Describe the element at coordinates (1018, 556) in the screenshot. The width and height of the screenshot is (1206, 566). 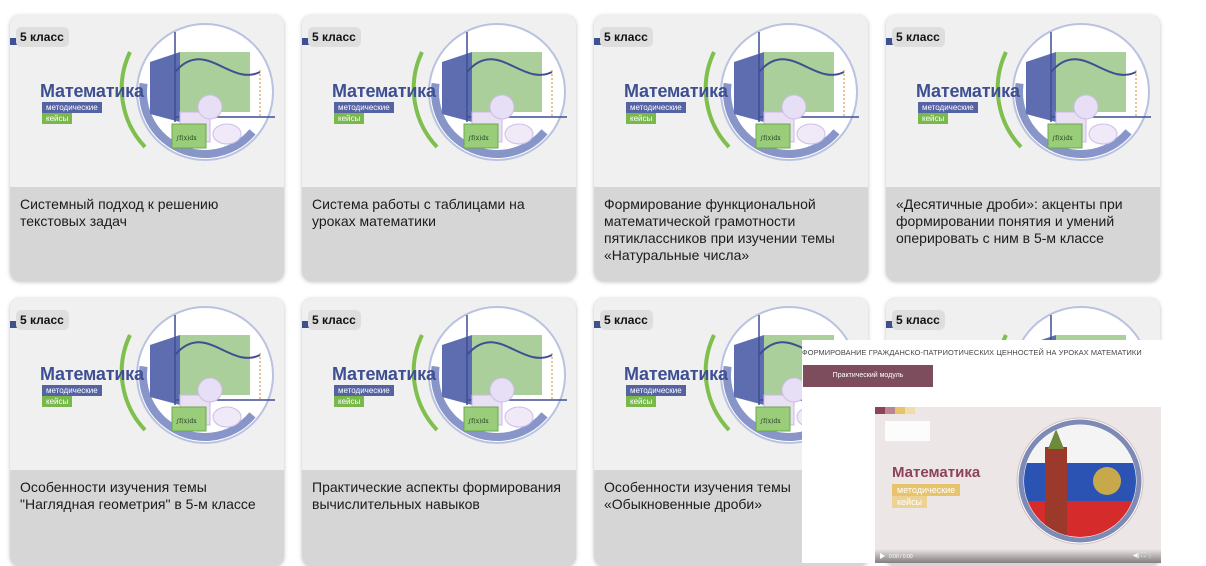
I see `video-controls` at that location.